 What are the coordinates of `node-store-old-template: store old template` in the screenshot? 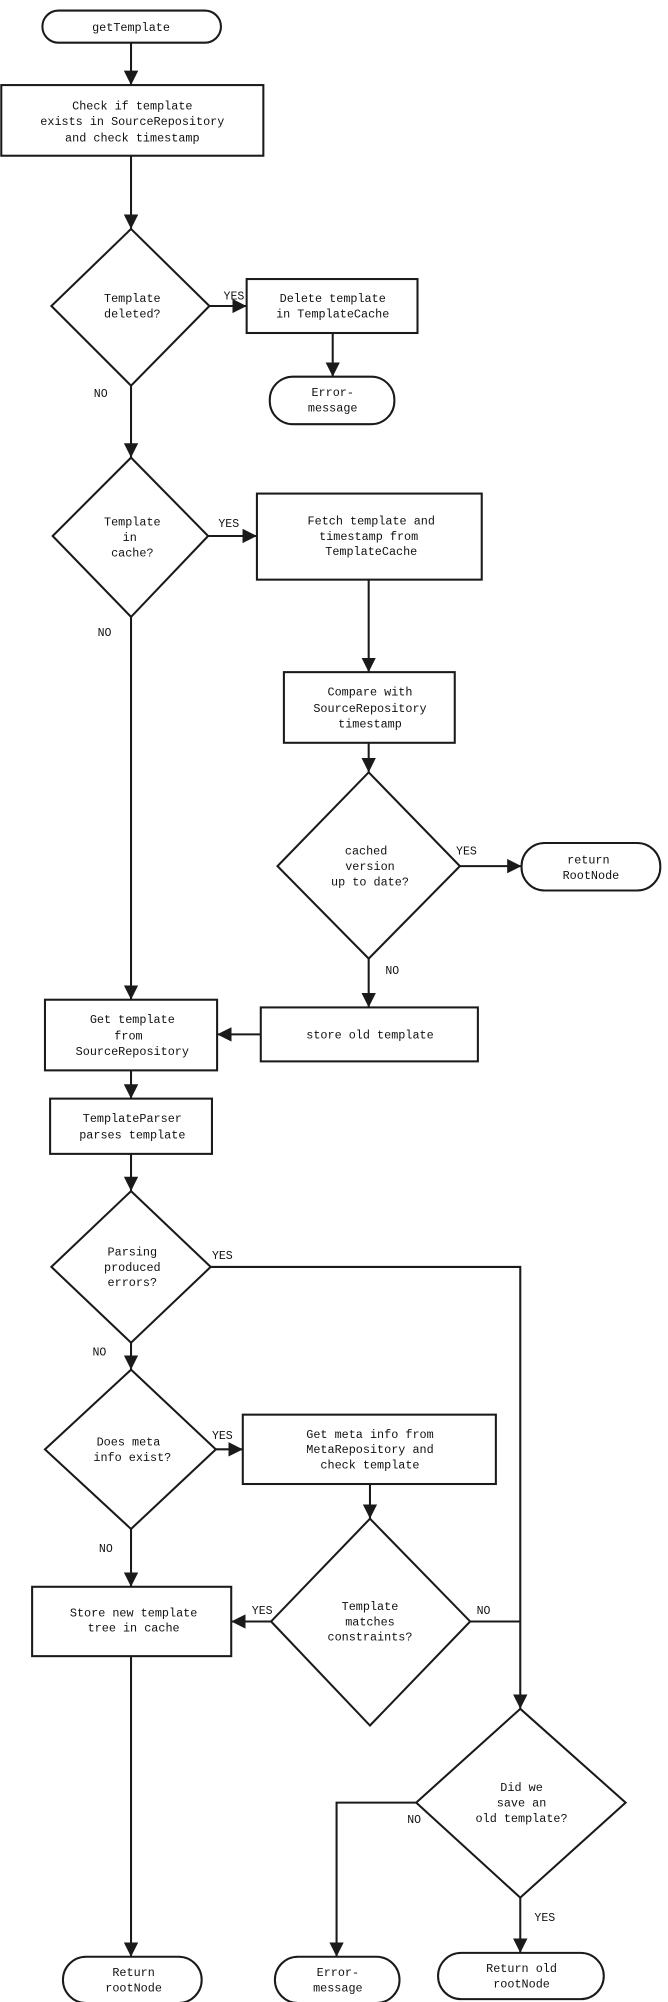 It's located at (369, 1034).